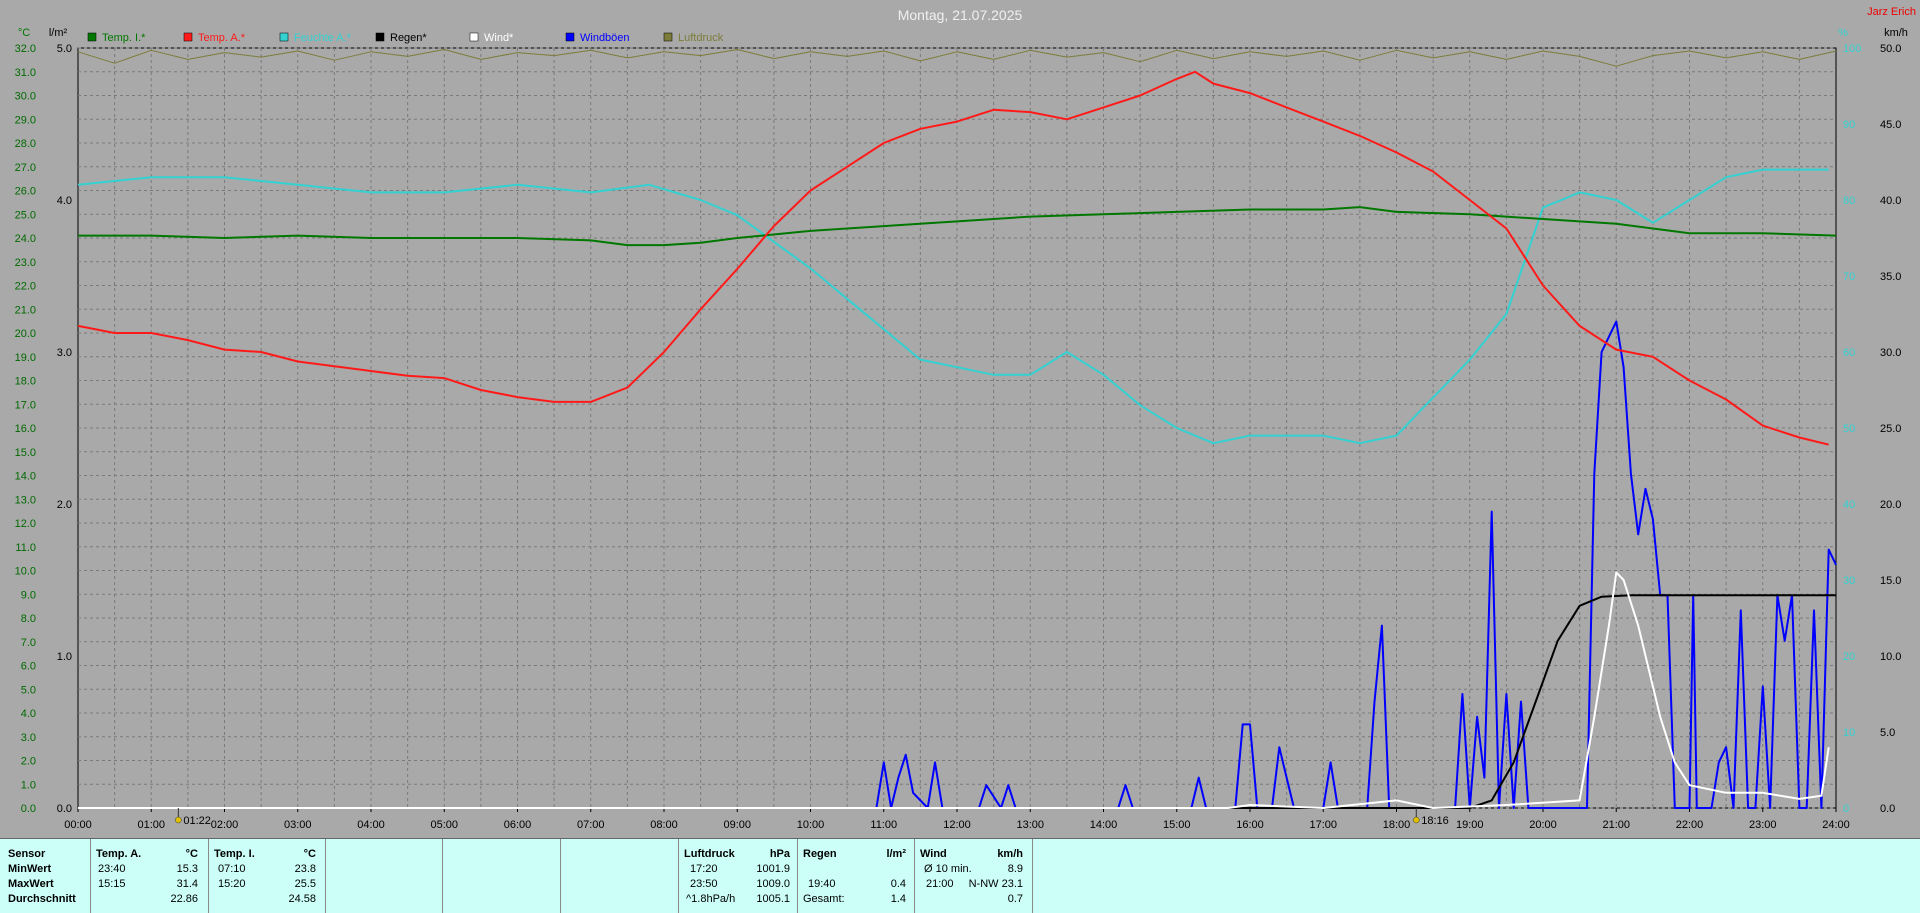  I want to click on tick-label-time: 04:00, so click(371, 825).